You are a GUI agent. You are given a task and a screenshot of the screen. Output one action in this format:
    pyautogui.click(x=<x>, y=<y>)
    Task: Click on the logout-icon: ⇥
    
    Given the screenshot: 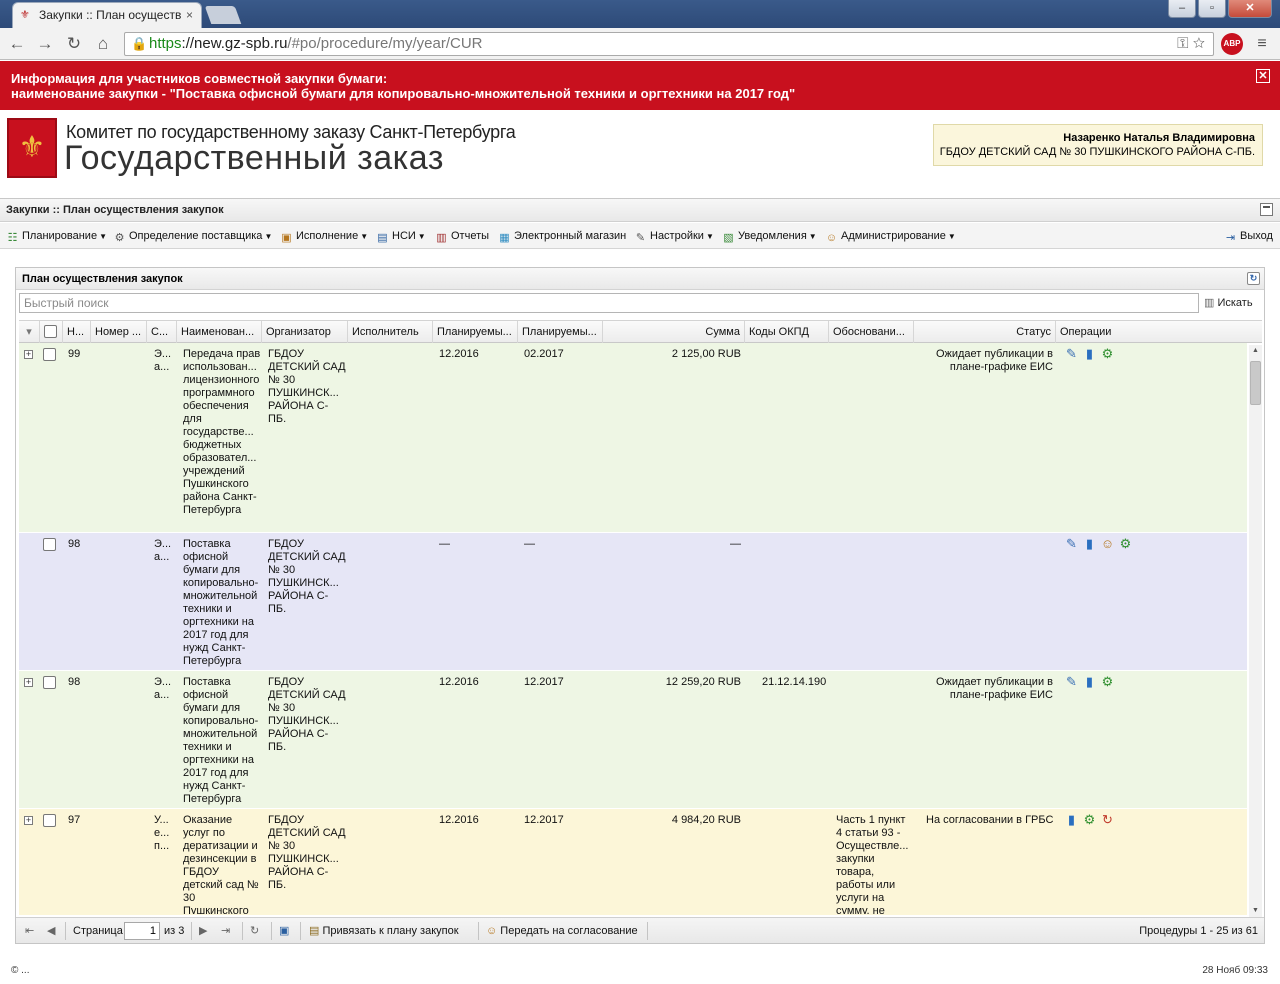 What is the action you would take?
    pyautogui.click(x=1230, y=238)
    